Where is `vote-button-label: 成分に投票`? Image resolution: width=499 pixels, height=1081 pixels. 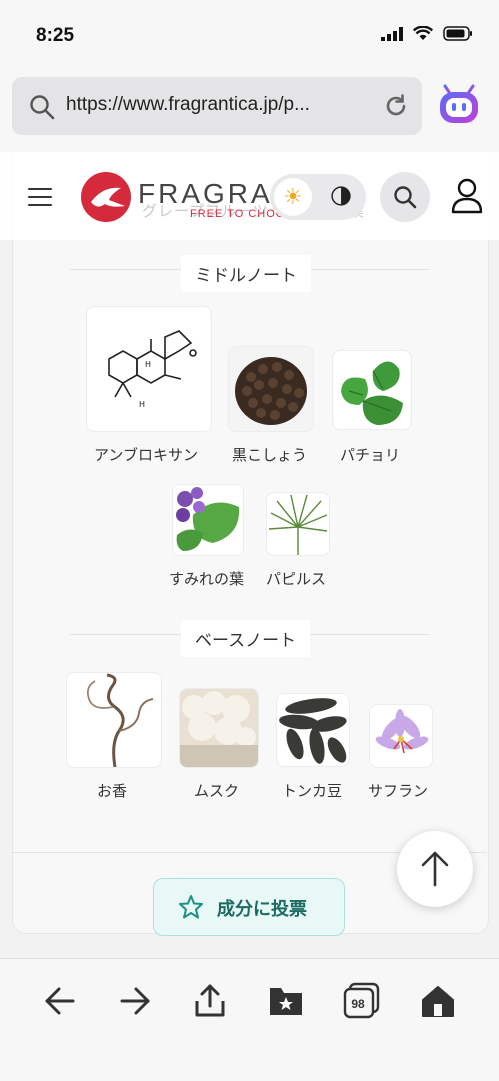
vote-button-label: 成分に投票 is located at coordinates (262, 909).